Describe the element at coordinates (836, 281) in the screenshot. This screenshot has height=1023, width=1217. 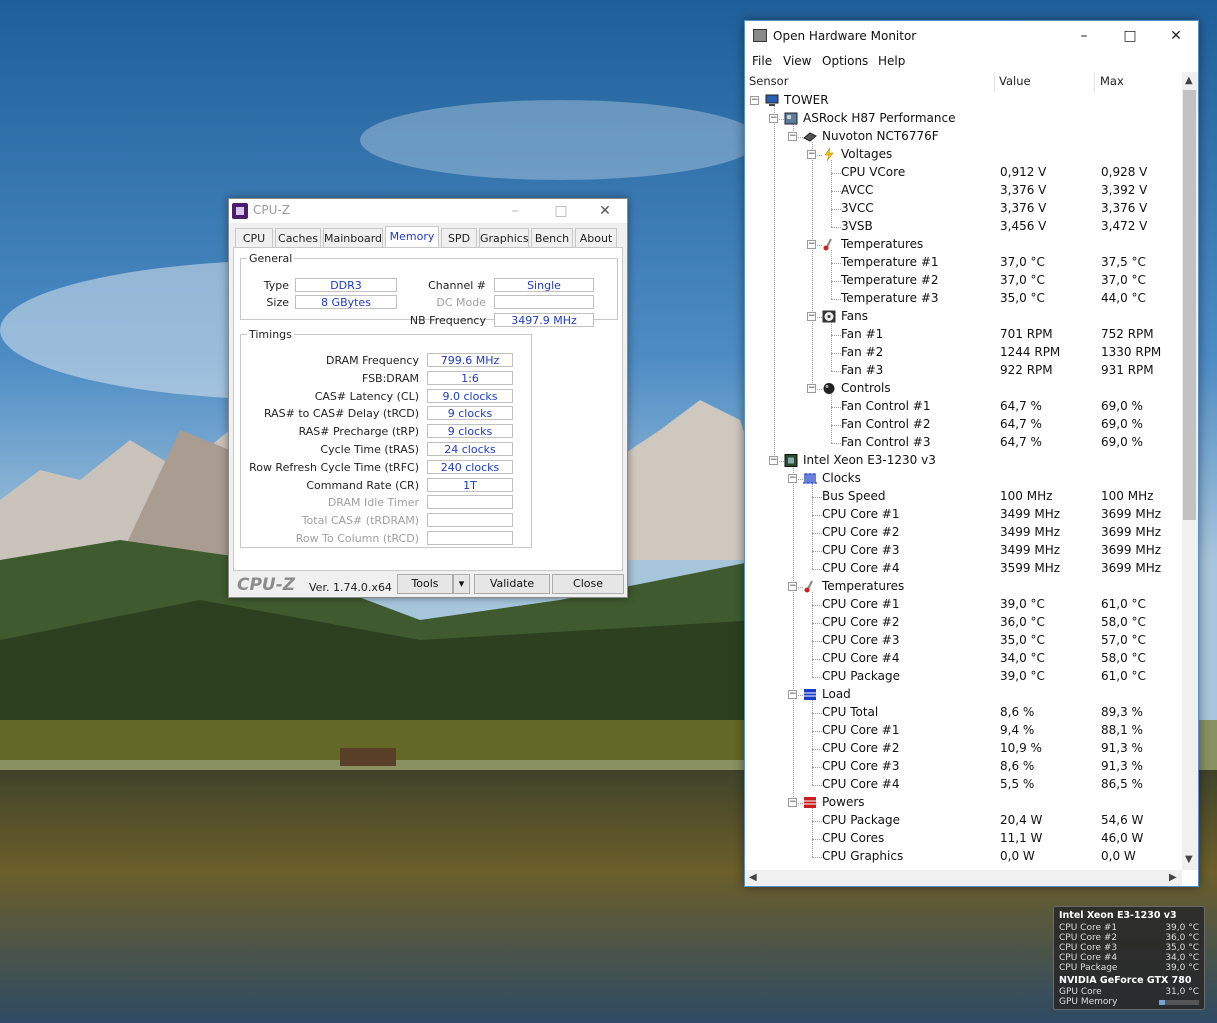
I see `tree-connector-line` at that location.